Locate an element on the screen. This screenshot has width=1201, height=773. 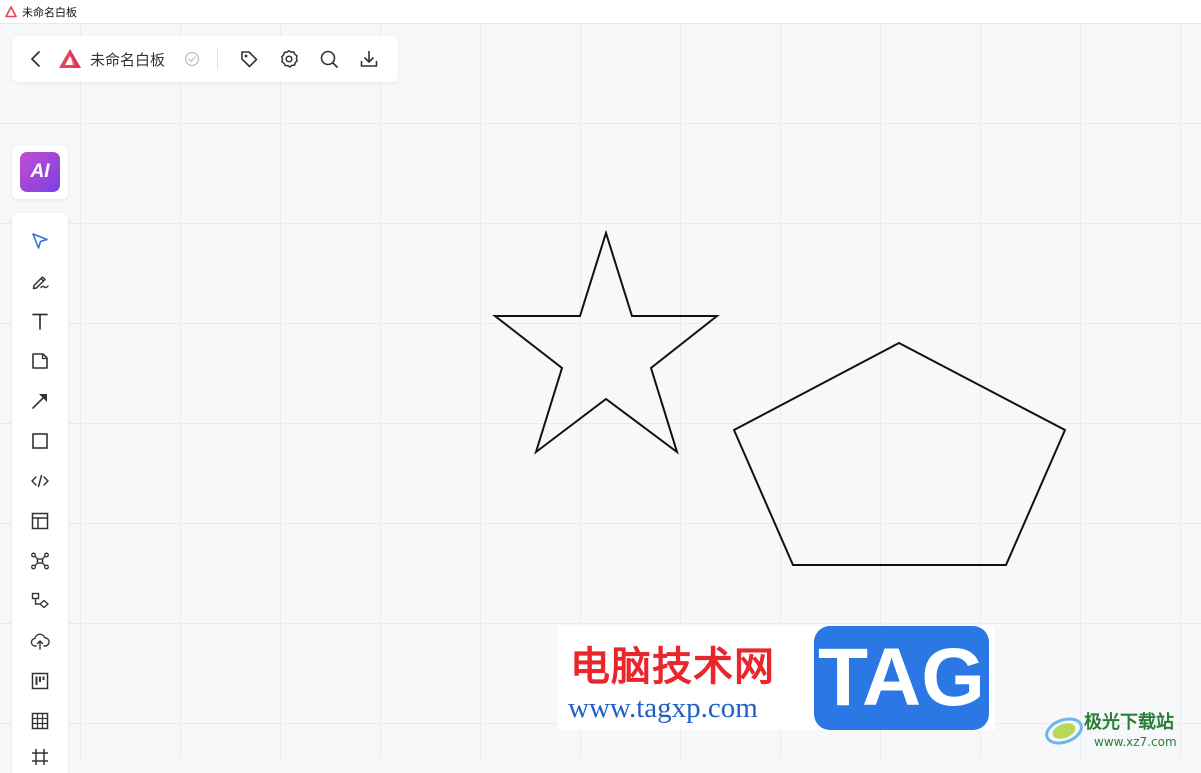
tool-upload is located at coordinates (40, 641).